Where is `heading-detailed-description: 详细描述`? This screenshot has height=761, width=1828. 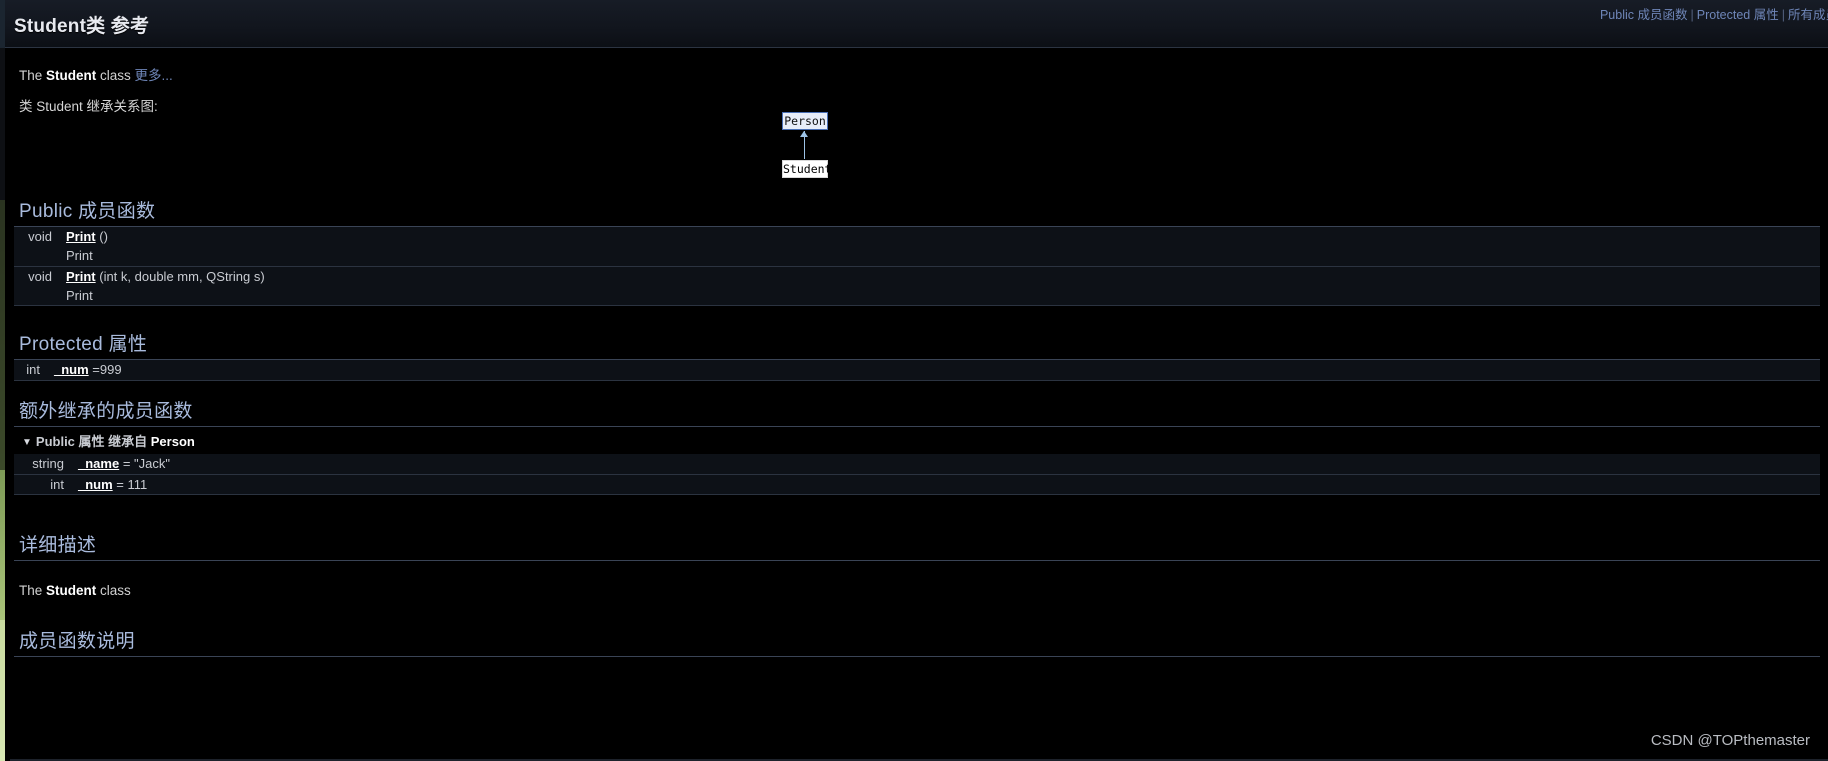
heading-detailed-description: 详细描述 is located at coordinates (917, 545).